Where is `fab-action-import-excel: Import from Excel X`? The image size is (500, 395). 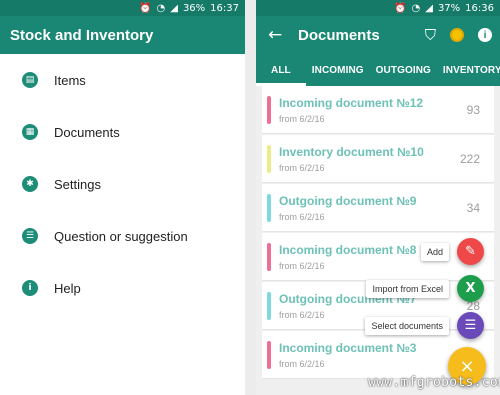 fab-action-import-excel: Import from Excel X is located at coordinates (425, 288).